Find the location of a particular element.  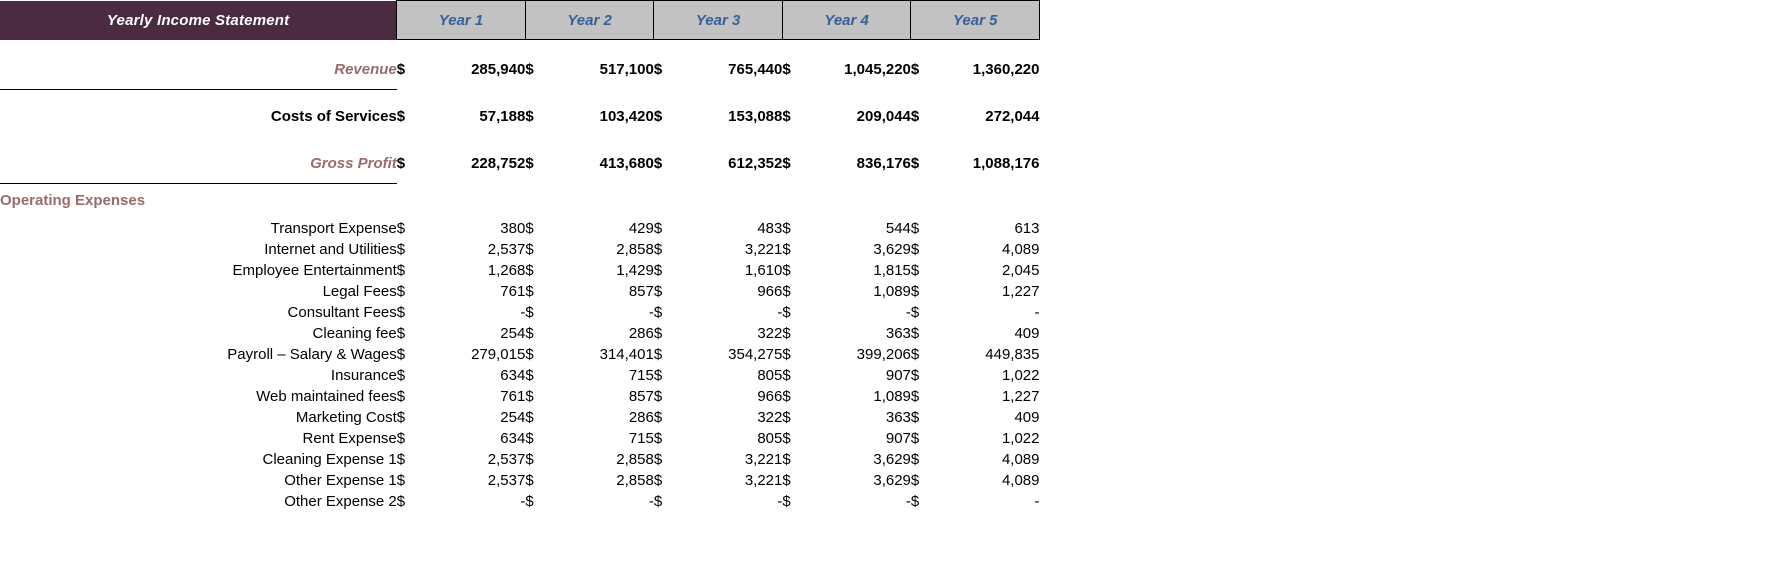

table-cell-value: 613 is located at coordinates (1027, 228).